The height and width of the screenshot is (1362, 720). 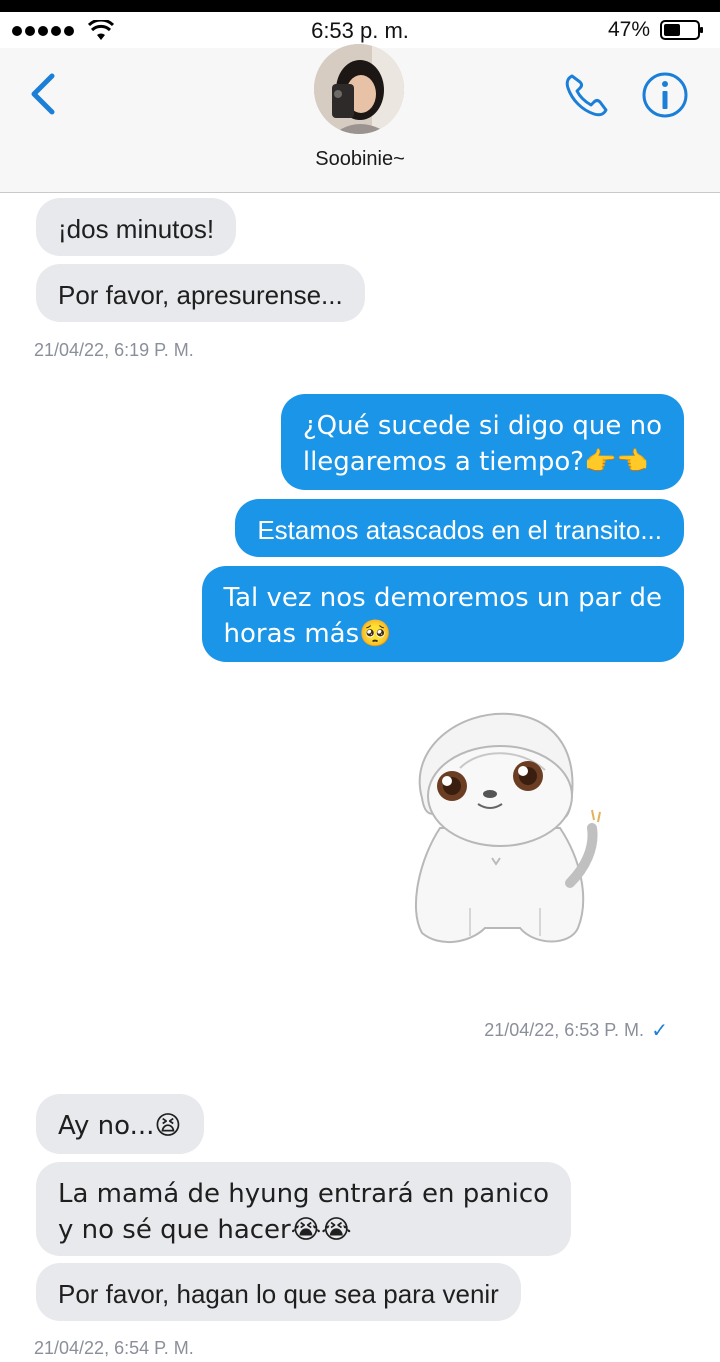 I want to click on back-chevron-icon, so click(x=44, y=94).